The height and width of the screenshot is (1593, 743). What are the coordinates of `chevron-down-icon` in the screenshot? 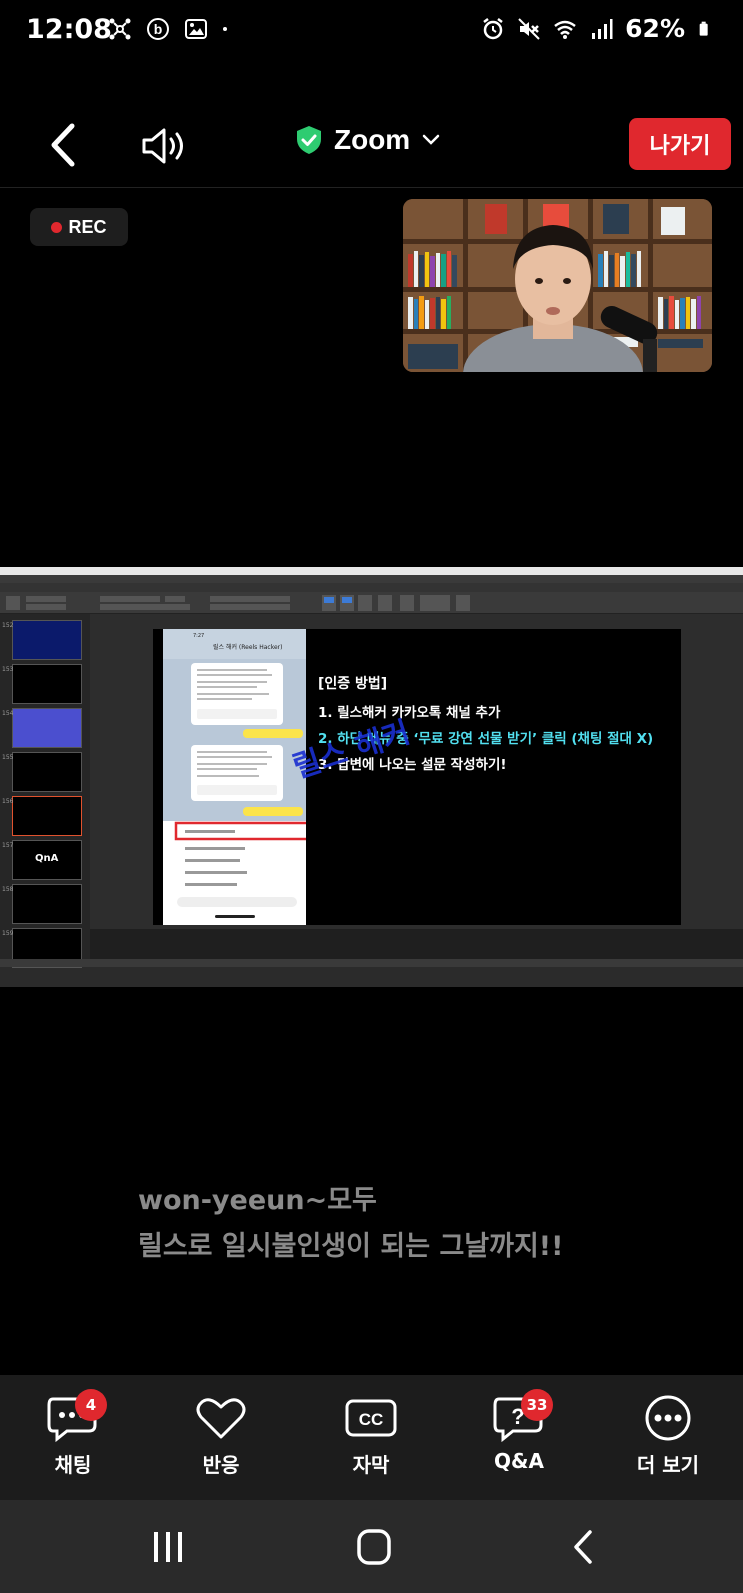 It's located at (431, 139).